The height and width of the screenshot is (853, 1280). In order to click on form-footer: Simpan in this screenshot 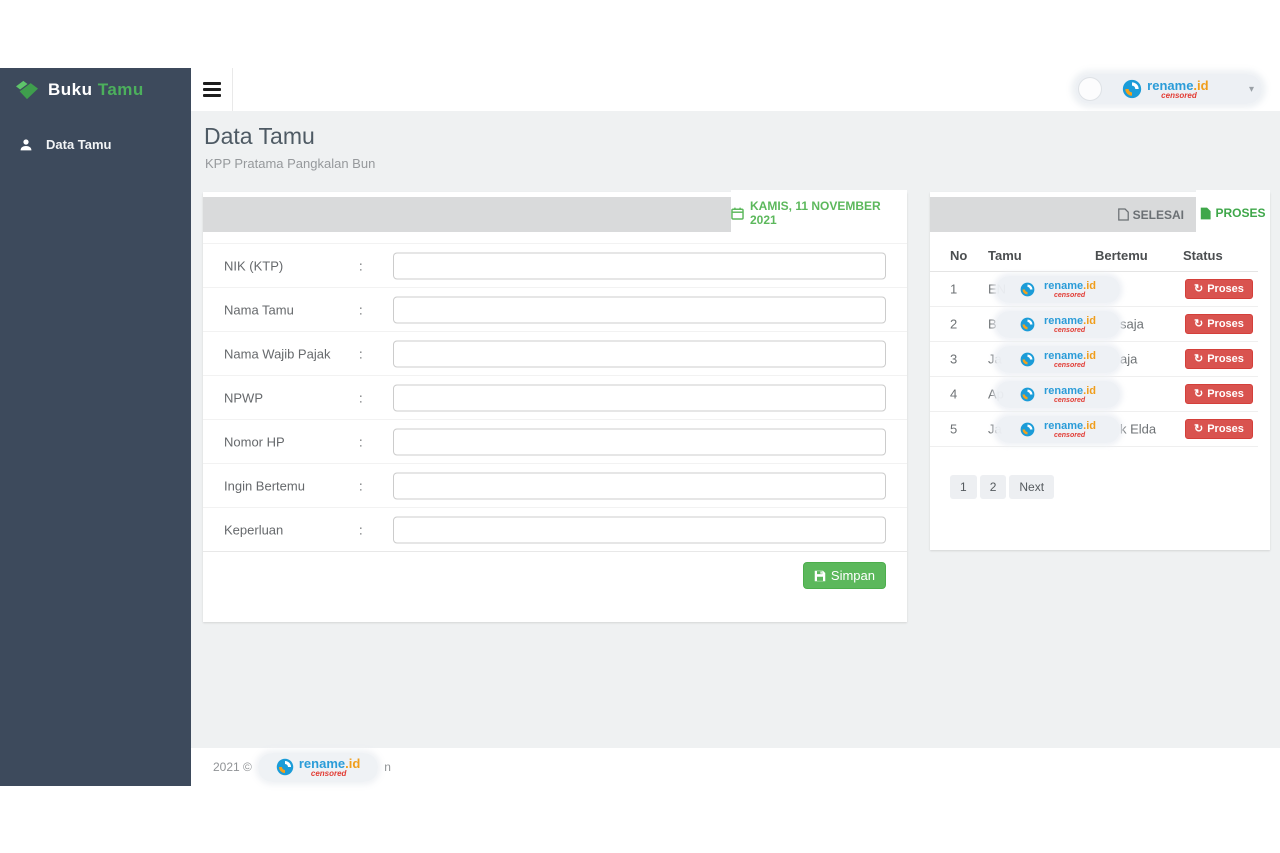, I will do `click(555, 586)`.